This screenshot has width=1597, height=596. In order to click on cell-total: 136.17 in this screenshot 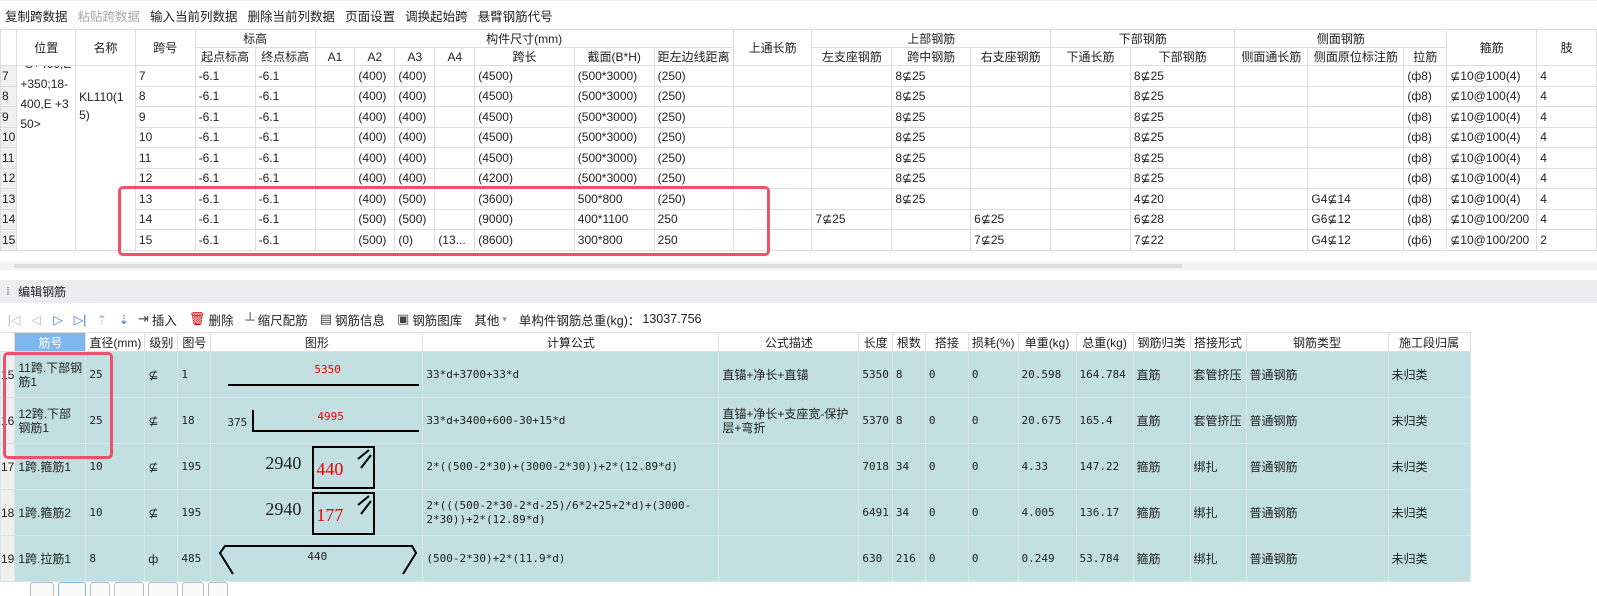, I will do `click(1104, 512)`.